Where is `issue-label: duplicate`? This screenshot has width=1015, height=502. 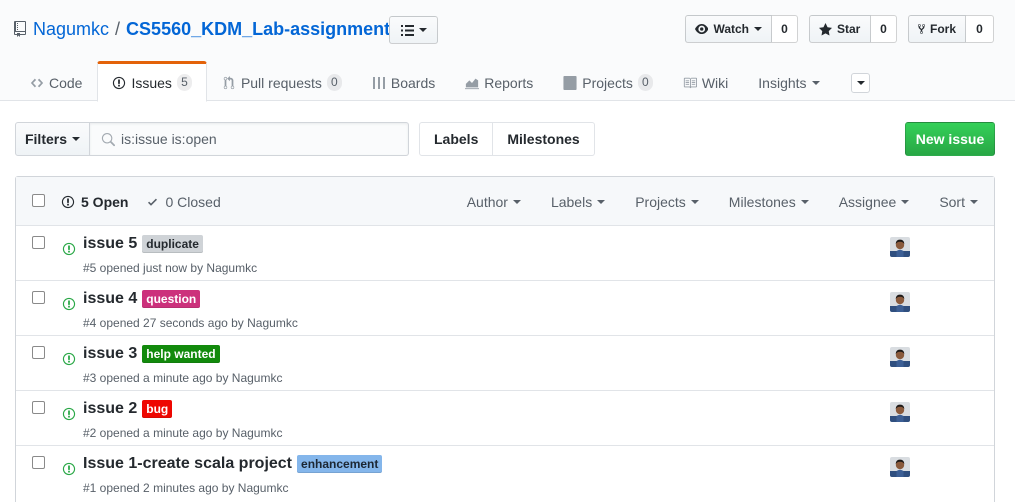
issue-label: duplicate is located at coordinates (172, 244).